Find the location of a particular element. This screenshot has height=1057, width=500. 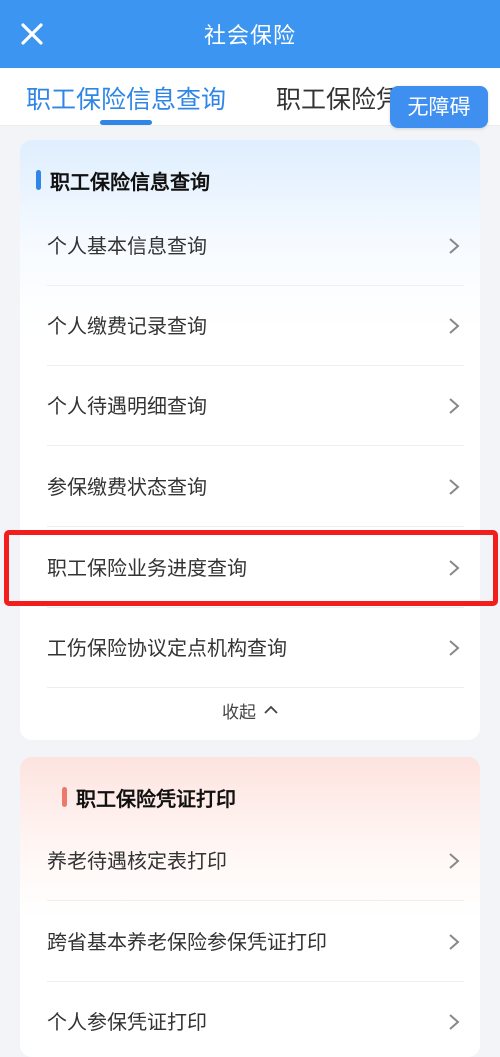

list-item-label: 个人基本信息查询 is located at coordinates (127, 246).